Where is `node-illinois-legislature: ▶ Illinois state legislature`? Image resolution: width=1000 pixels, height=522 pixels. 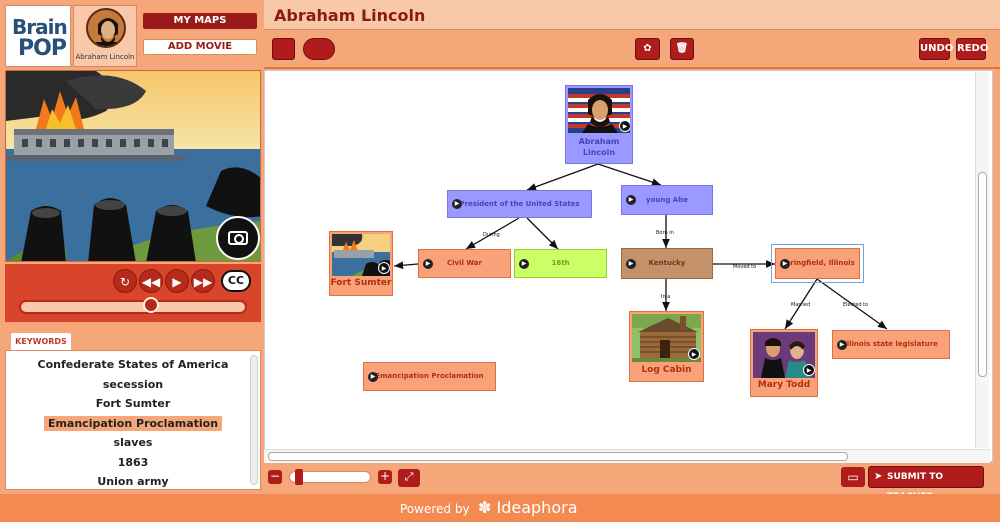 node-illinois-legislature: ▶ Illinois state legislature is located at coordinates (891, 344).